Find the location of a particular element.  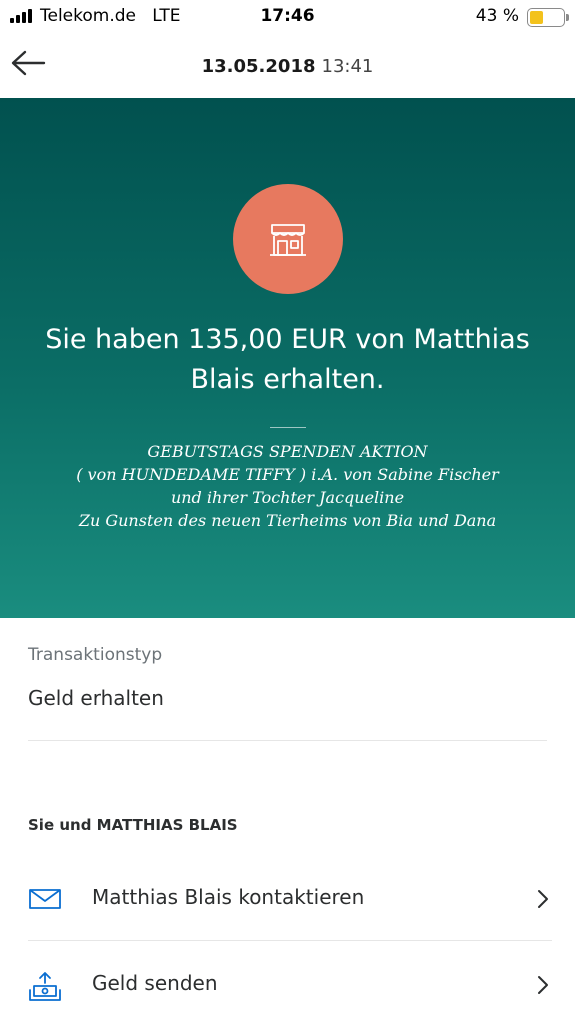

storefront-icon is located at coordinates (288, 240).